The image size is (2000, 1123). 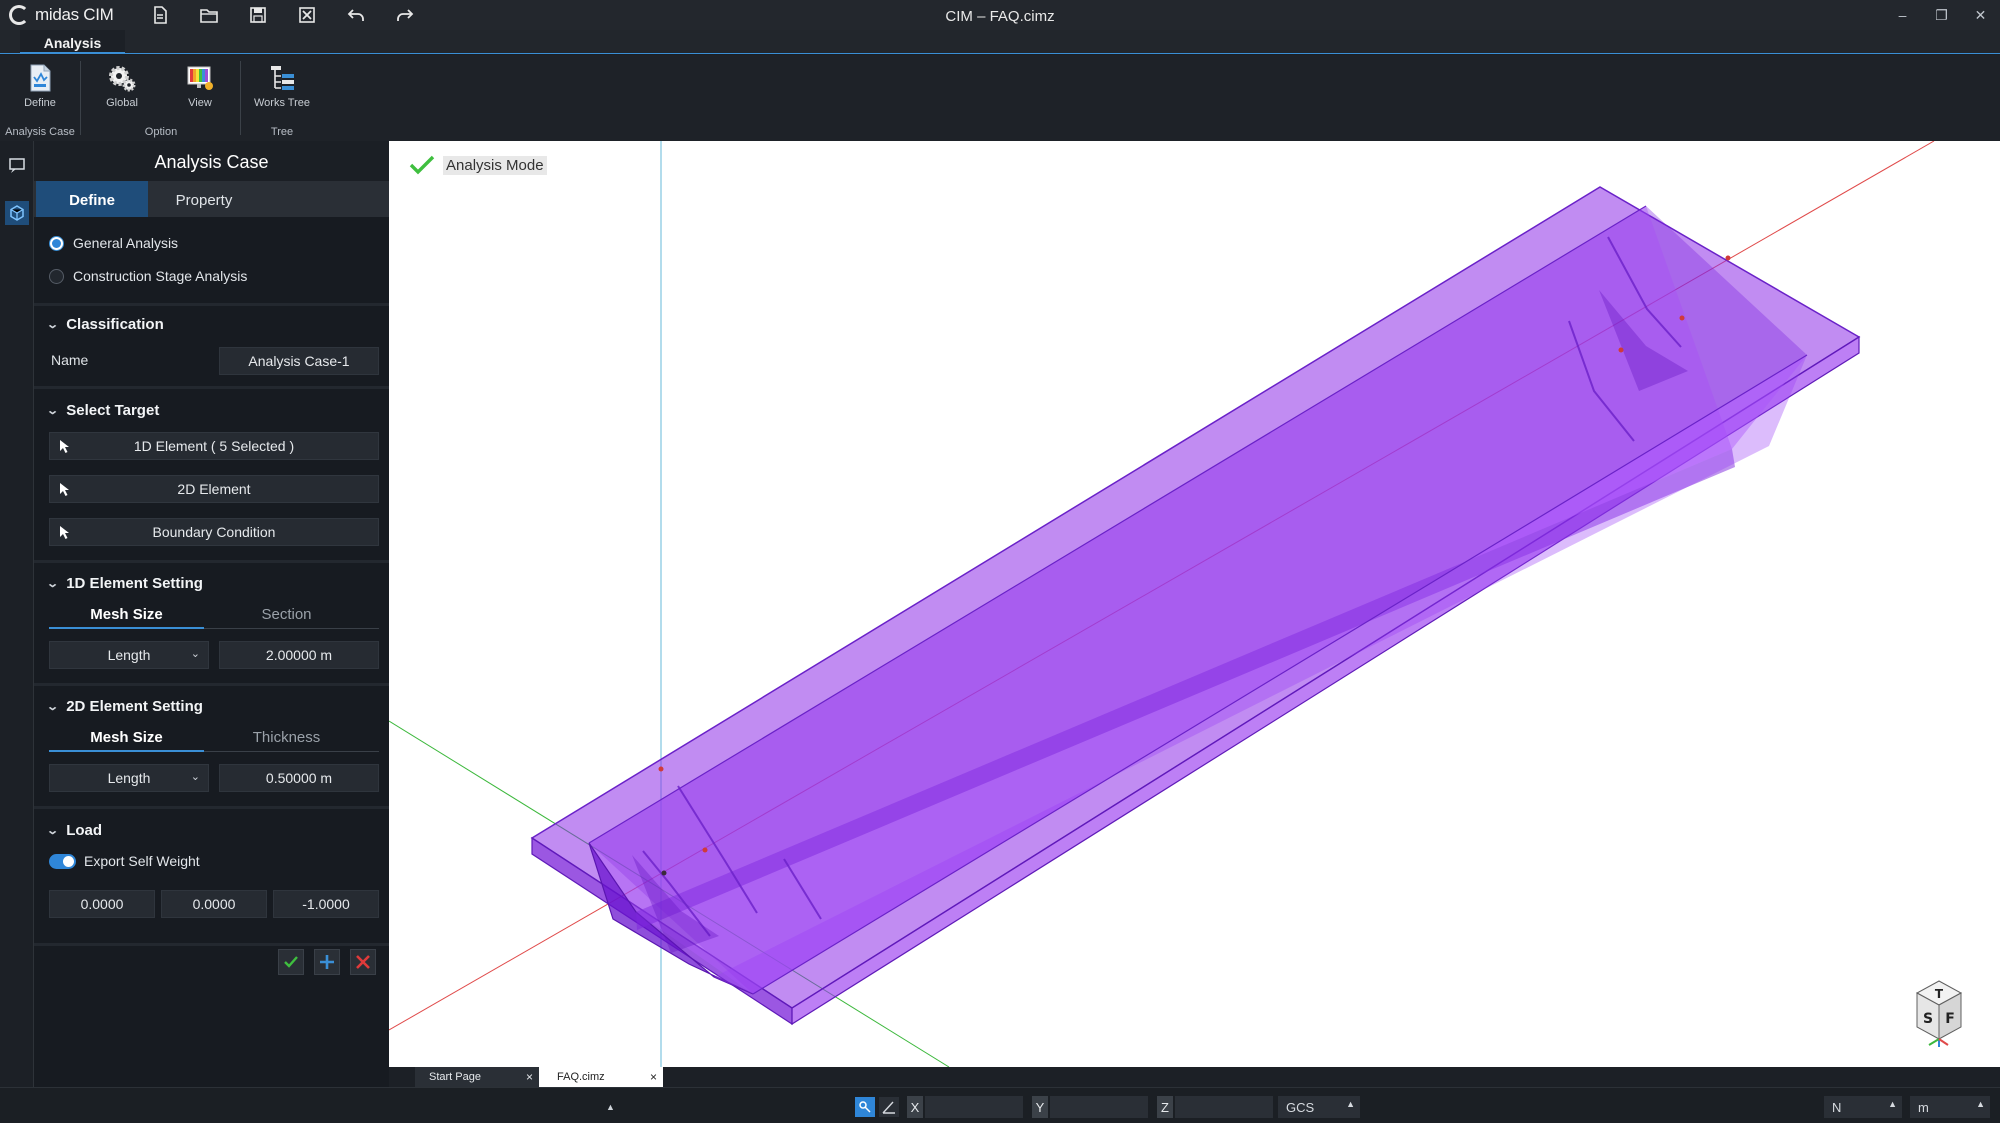 I want to click on section-title: 1D Element Setting, so click(x=134, y=583).